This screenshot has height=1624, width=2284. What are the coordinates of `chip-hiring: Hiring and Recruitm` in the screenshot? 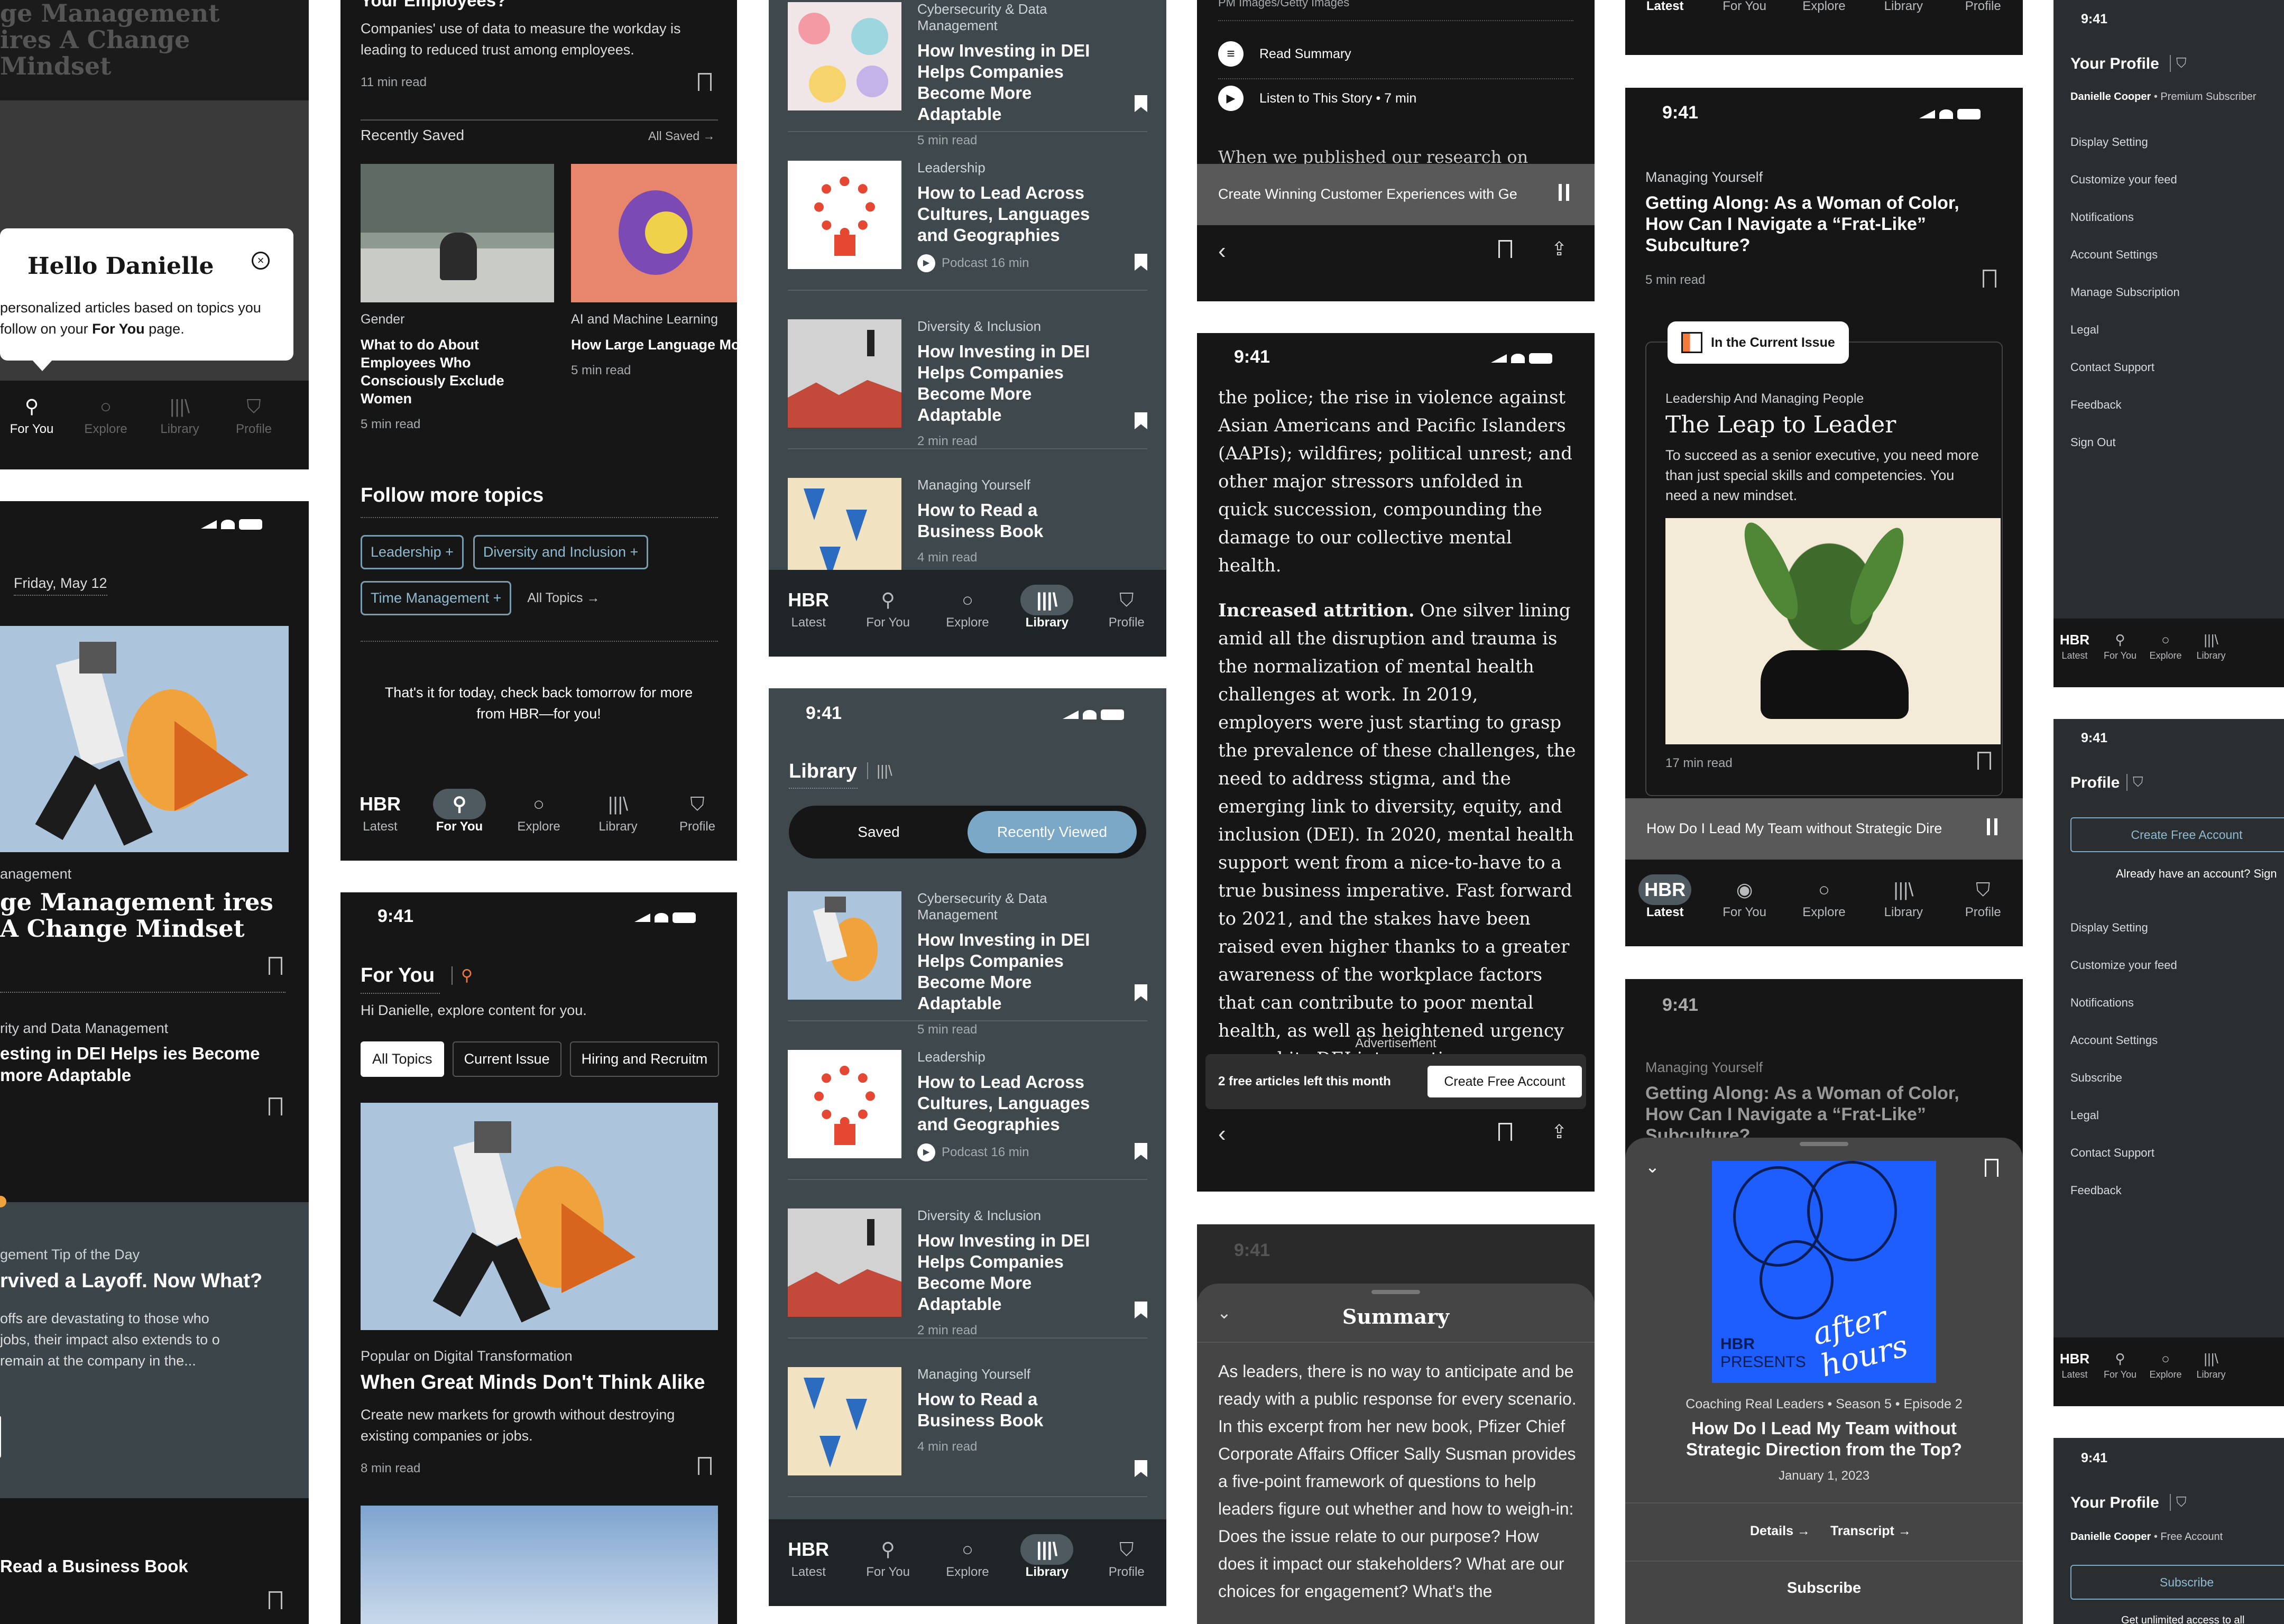 It's located at (644, 1059).